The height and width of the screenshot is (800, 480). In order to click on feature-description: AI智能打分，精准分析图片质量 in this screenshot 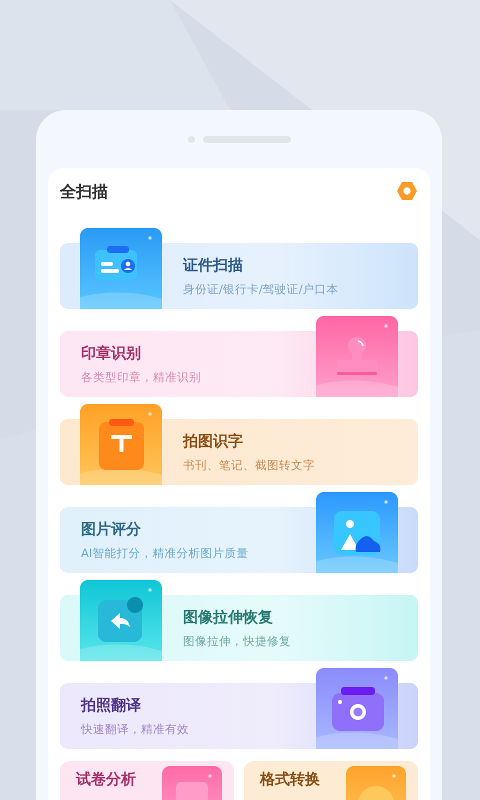, I will do `click(164, 553)`.